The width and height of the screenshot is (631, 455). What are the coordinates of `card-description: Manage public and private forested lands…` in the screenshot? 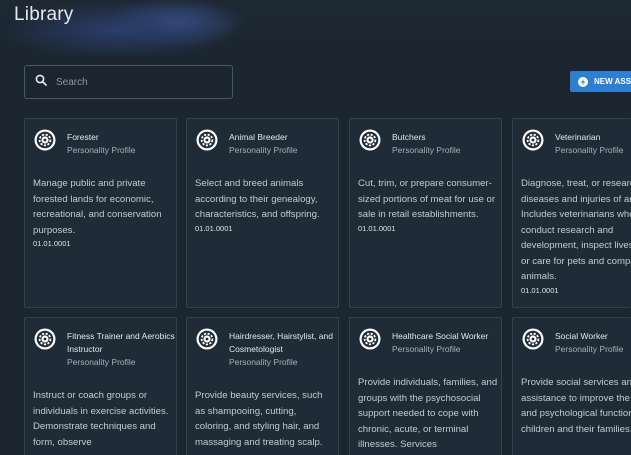 It's located at (103, 212).